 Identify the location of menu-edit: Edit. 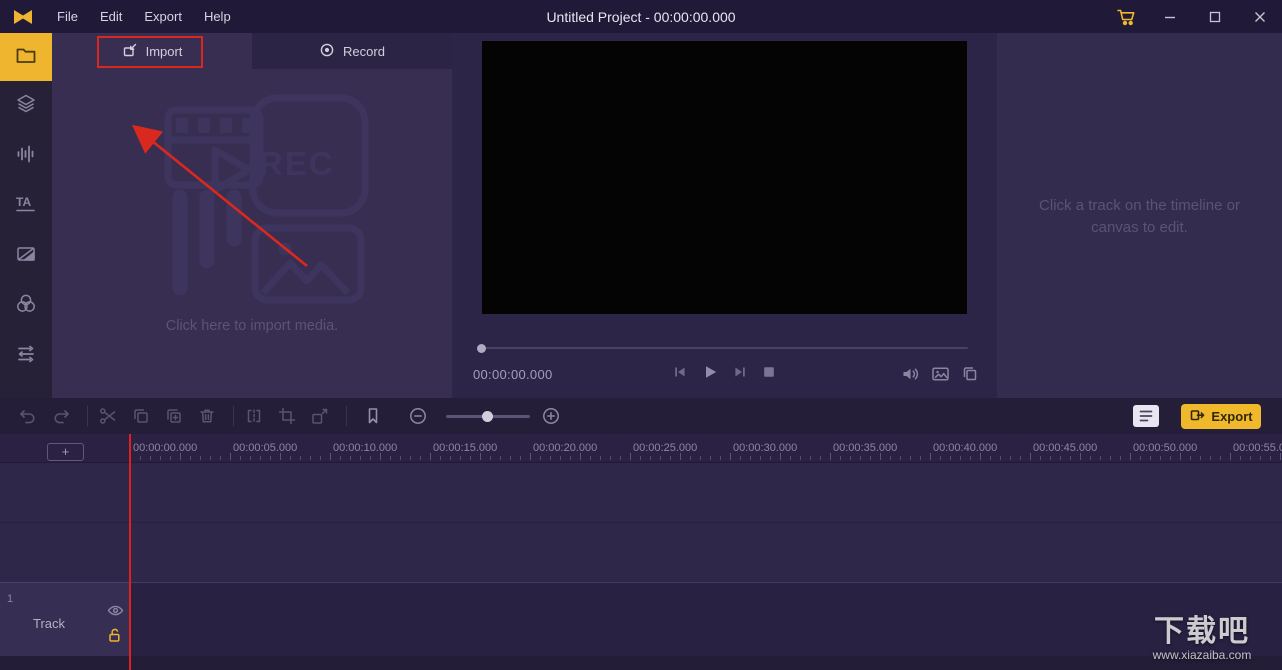
(111, 16).